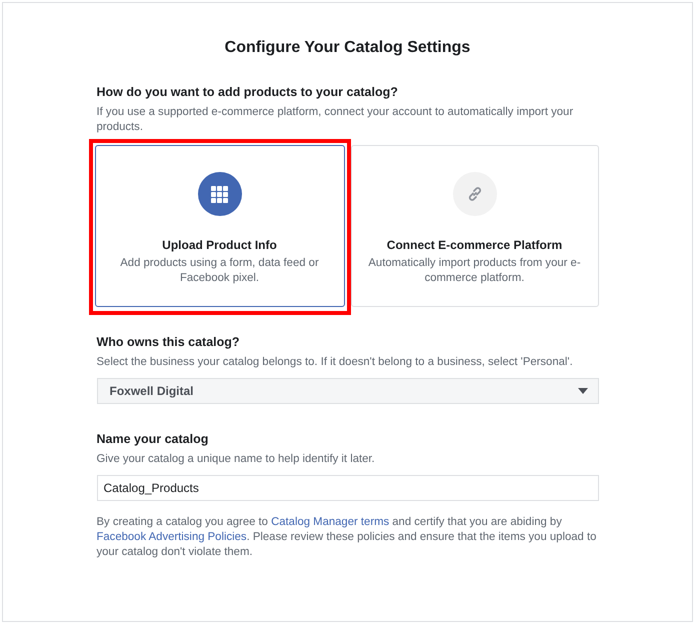 The width and height of the screenshot is (695, 625). What do you see at coordinates (219, 226) in the screenshot?
I see `option-card: Upload Product Info Add products using a form, data feed or Facebook pixel.` at bounding box center [219, 226].